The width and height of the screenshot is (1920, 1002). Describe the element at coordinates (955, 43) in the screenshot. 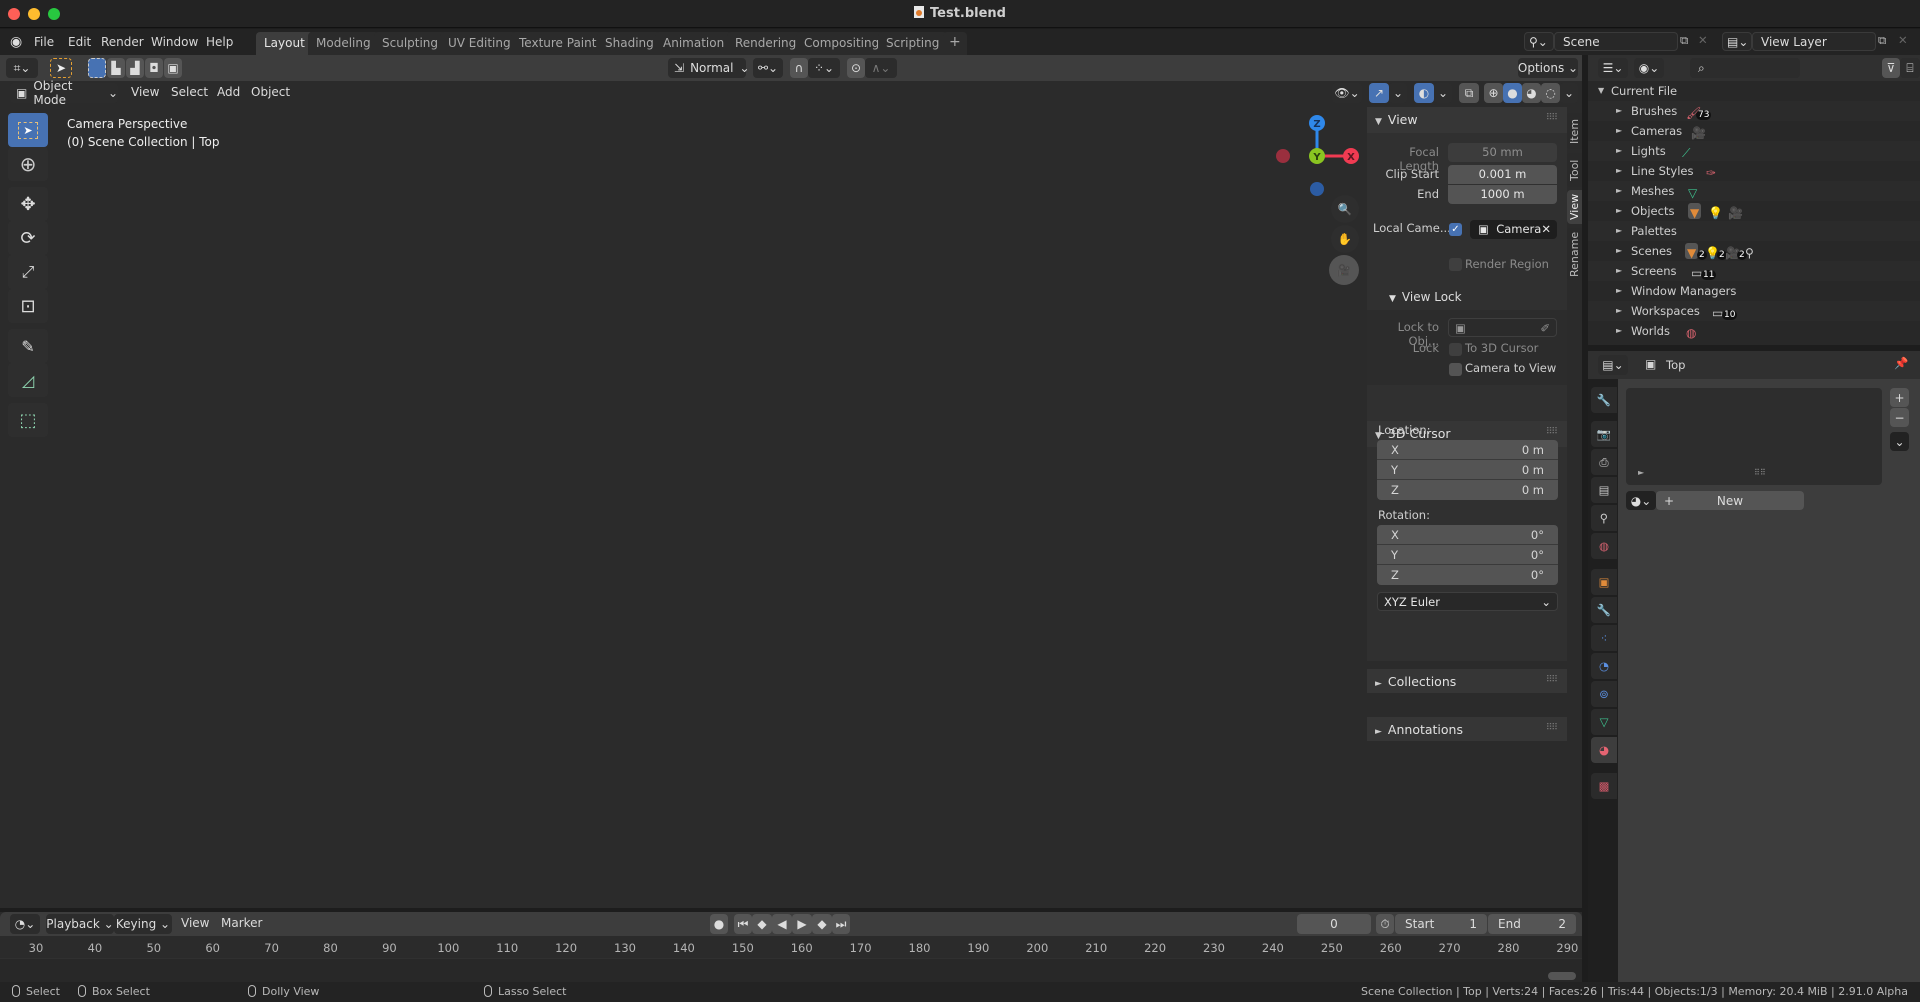

I see `add-workspace-button: +` at that location.